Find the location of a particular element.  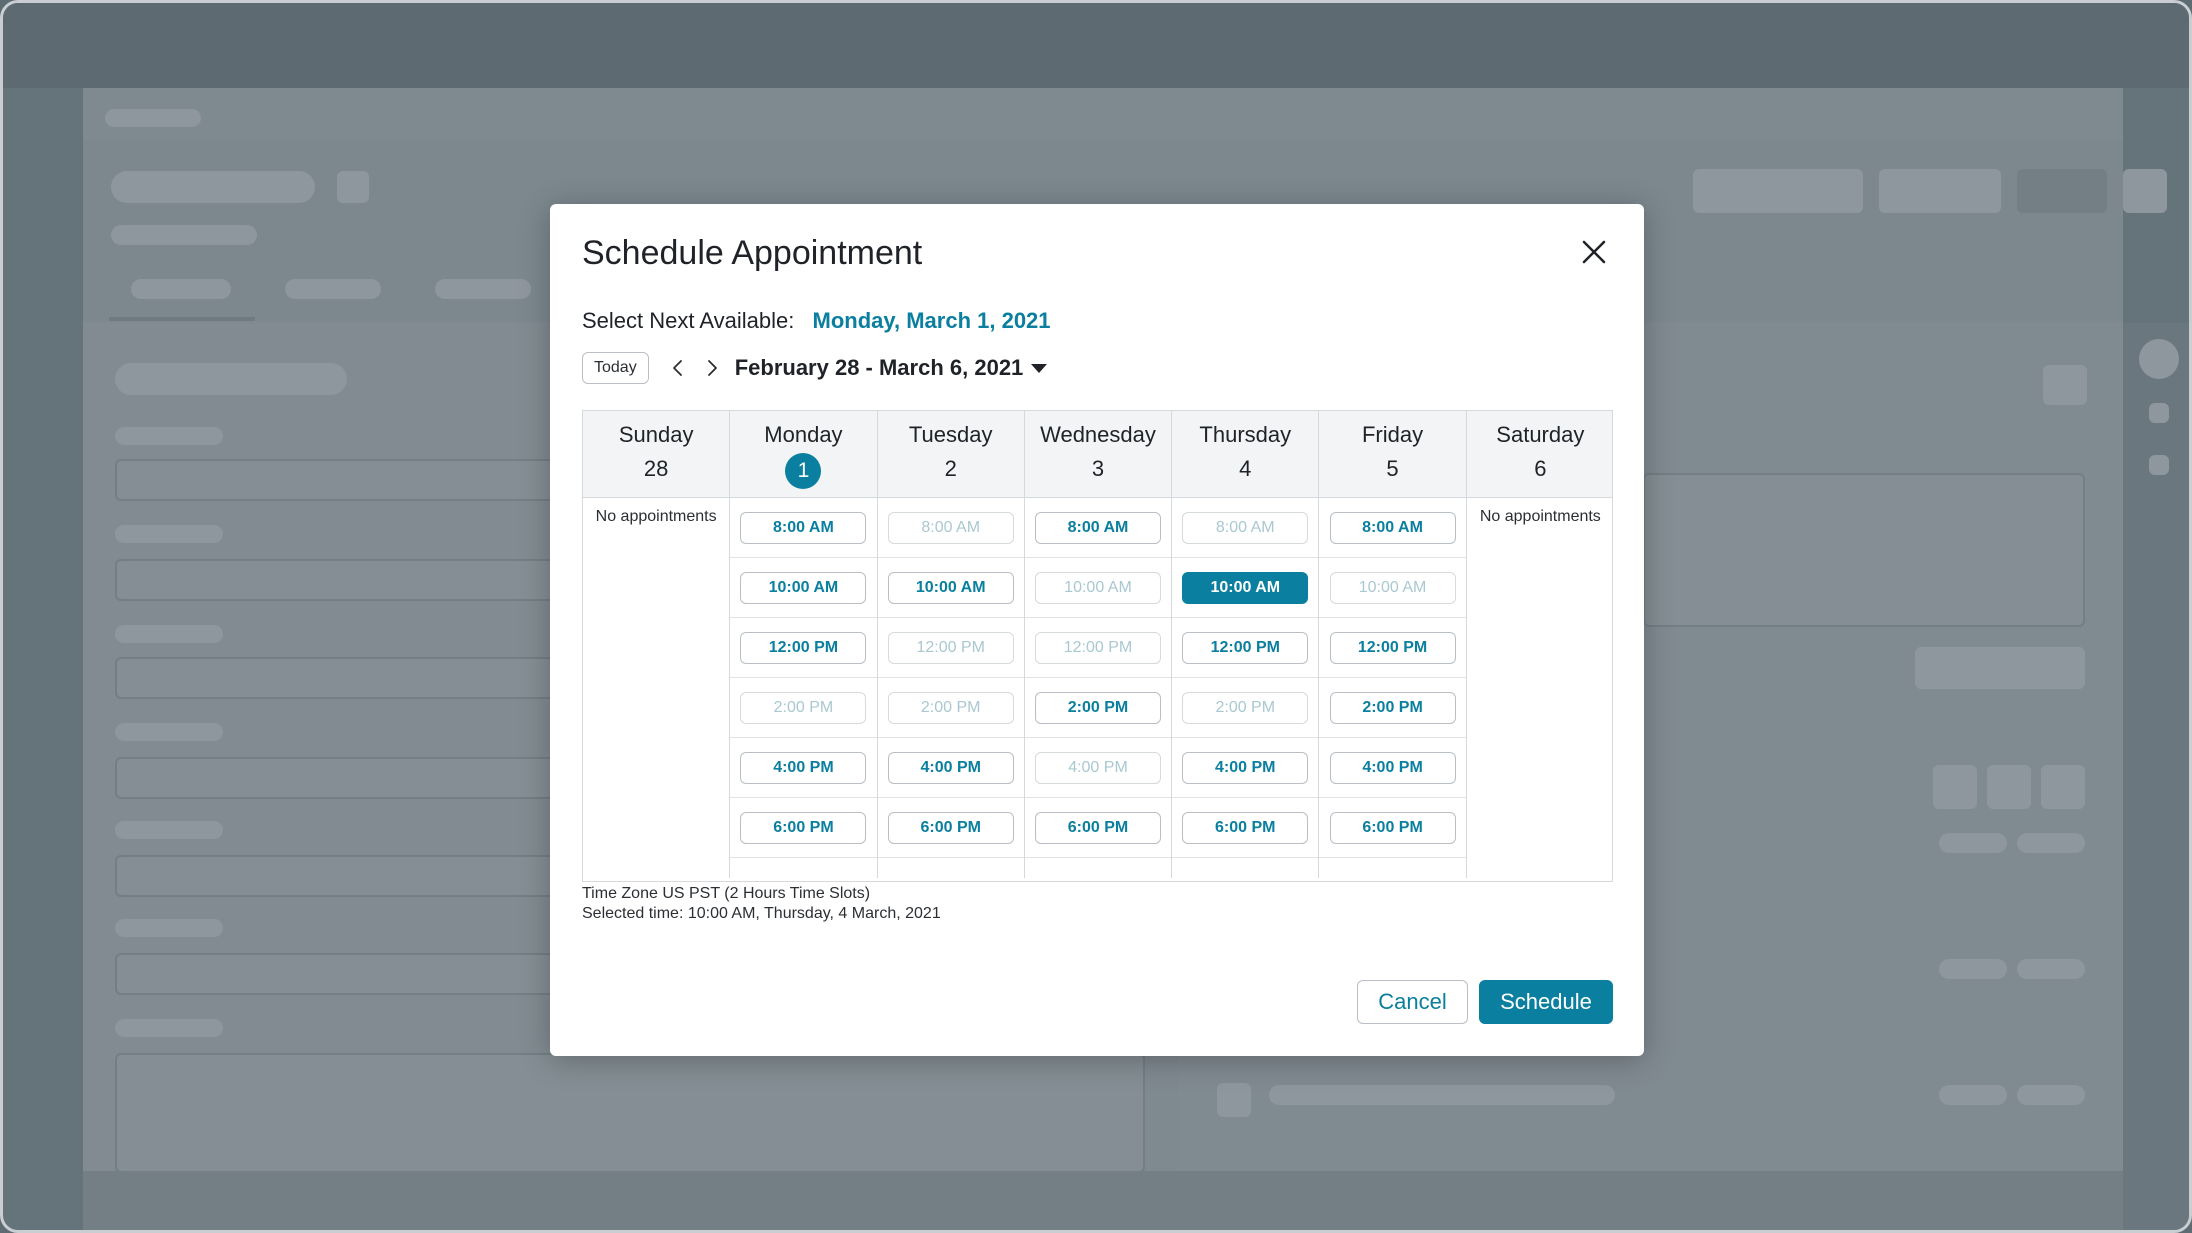

day-header-saturday: Saturday 6 is located at coordinates (1539, 454).